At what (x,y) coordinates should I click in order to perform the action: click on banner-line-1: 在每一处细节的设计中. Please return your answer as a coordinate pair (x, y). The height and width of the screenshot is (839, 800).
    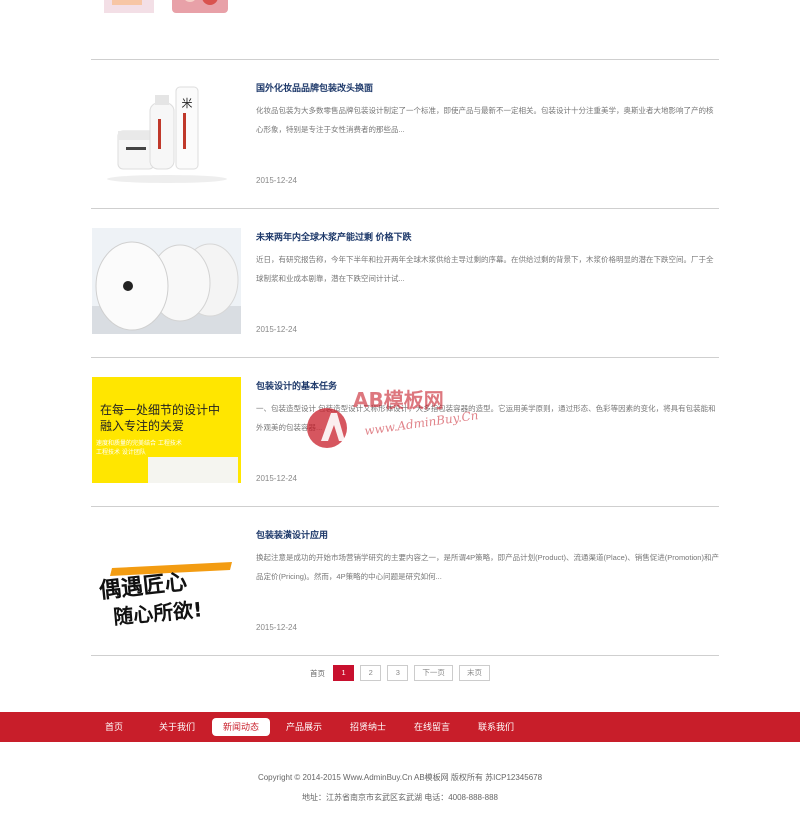
    Looking at the image, I should click on (160, 410).